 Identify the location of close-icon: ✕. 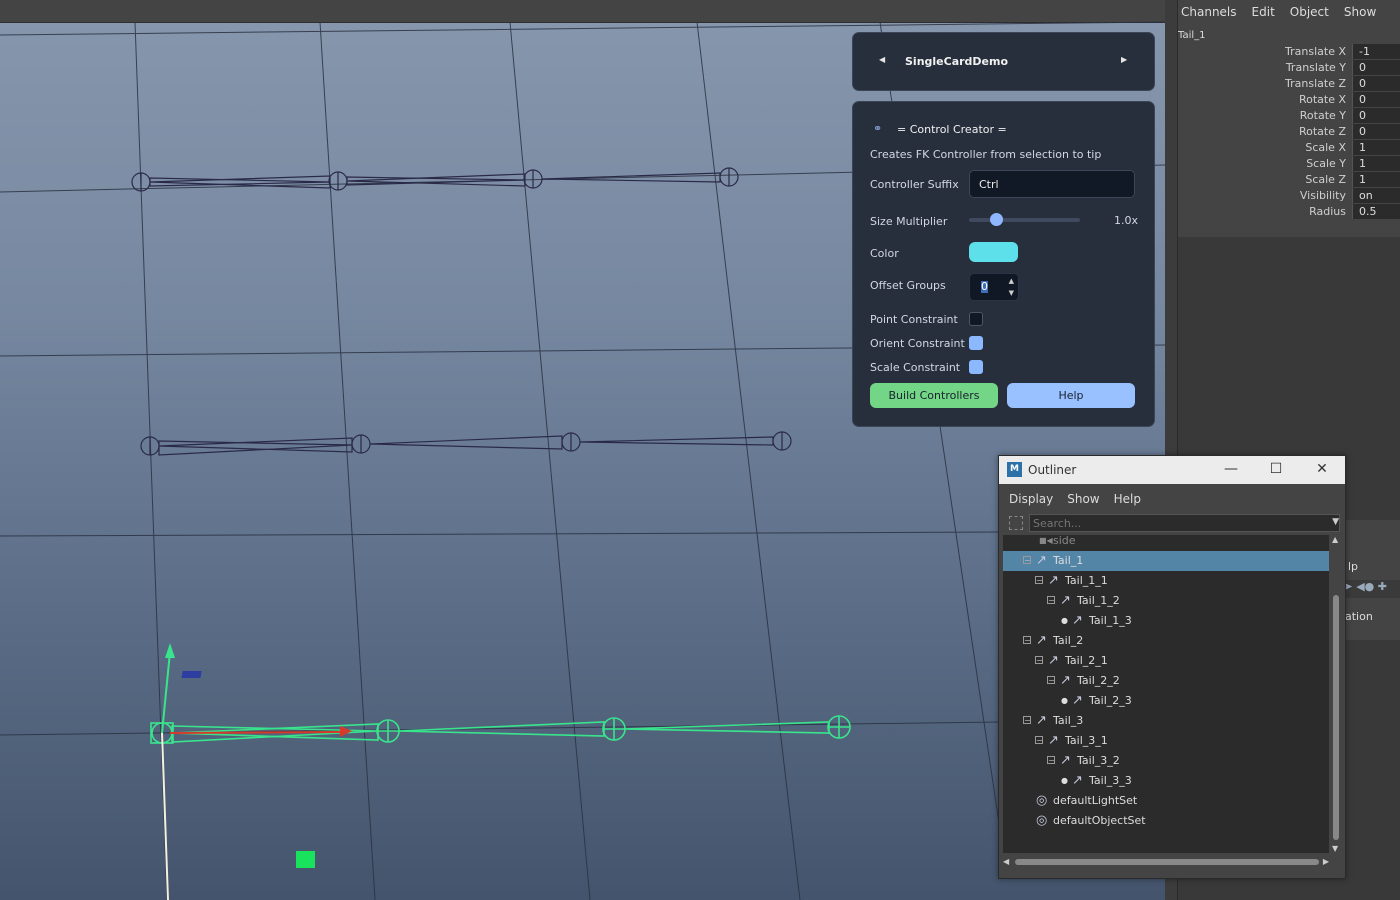
(1322, 469).